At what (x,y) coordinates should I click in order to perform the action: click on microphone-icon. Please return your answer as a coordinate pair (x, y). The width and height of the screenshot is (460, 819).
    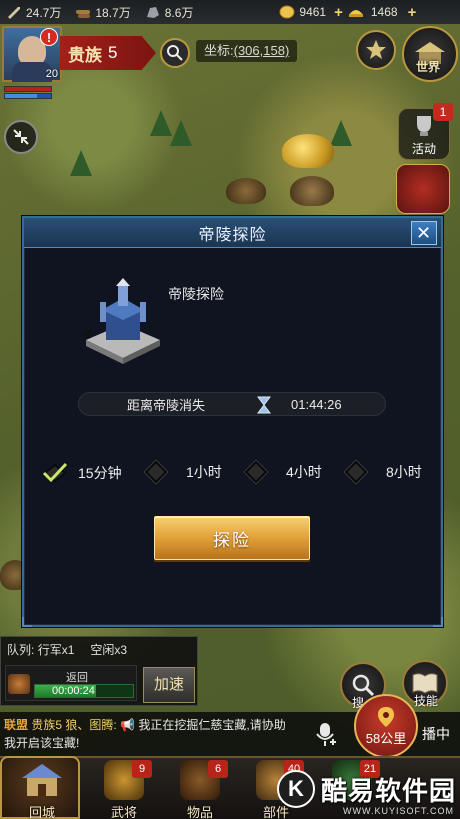
    Looking at the image, I should click on (325, 735).